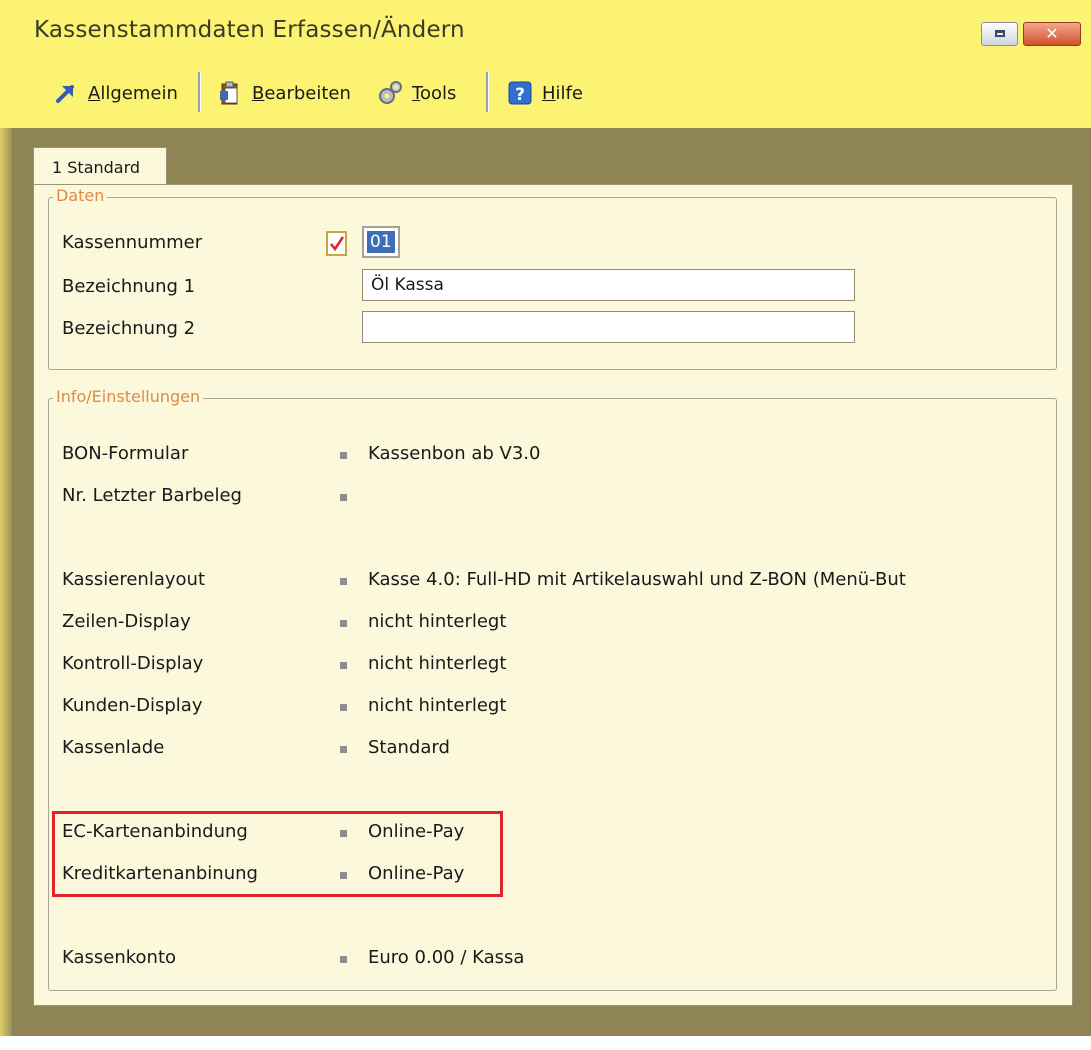 The image size is (1091, 1050). What do you see at coordinates (129, 328) in the screenshot?
I see `label-bezeichnung-2: Bezeichnung 2` at bounding box center [129, 328].